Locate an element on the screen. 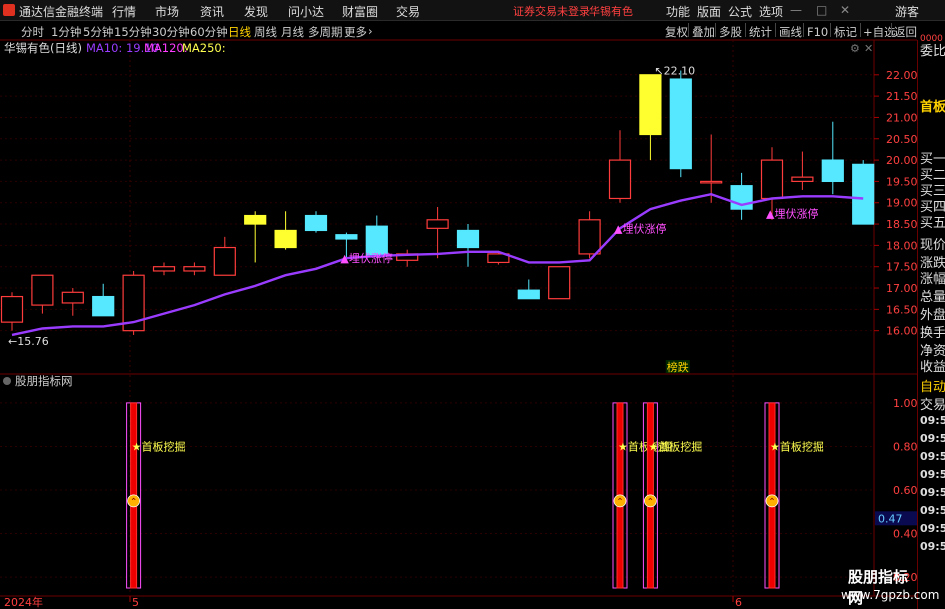  price-tick-label: 17.50 is located at coordinates (902, 267).